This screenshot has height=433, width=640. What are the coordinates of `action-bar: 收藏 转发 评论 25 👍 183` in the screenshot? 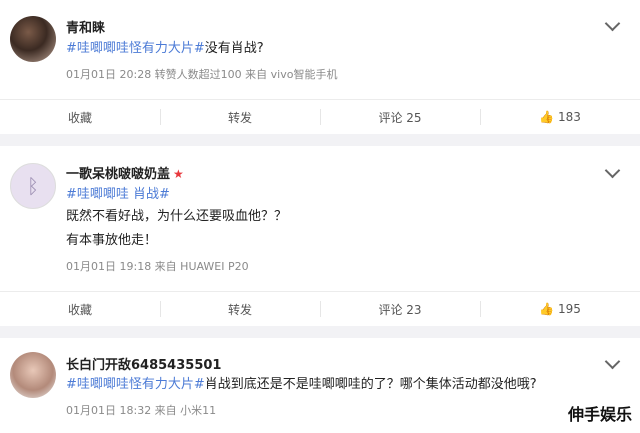 It's located at (320, 116).